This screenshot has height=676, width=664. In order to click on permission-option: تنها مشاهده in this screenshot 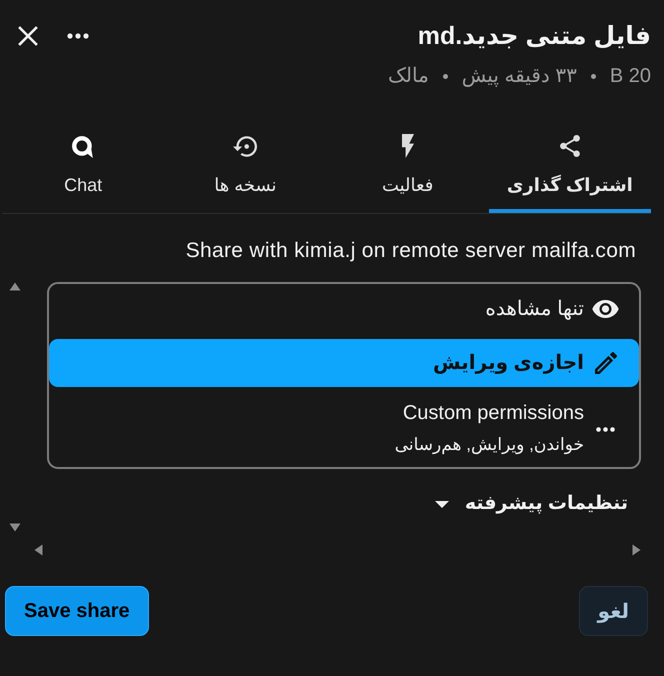, I will do `click(344, 309)`.